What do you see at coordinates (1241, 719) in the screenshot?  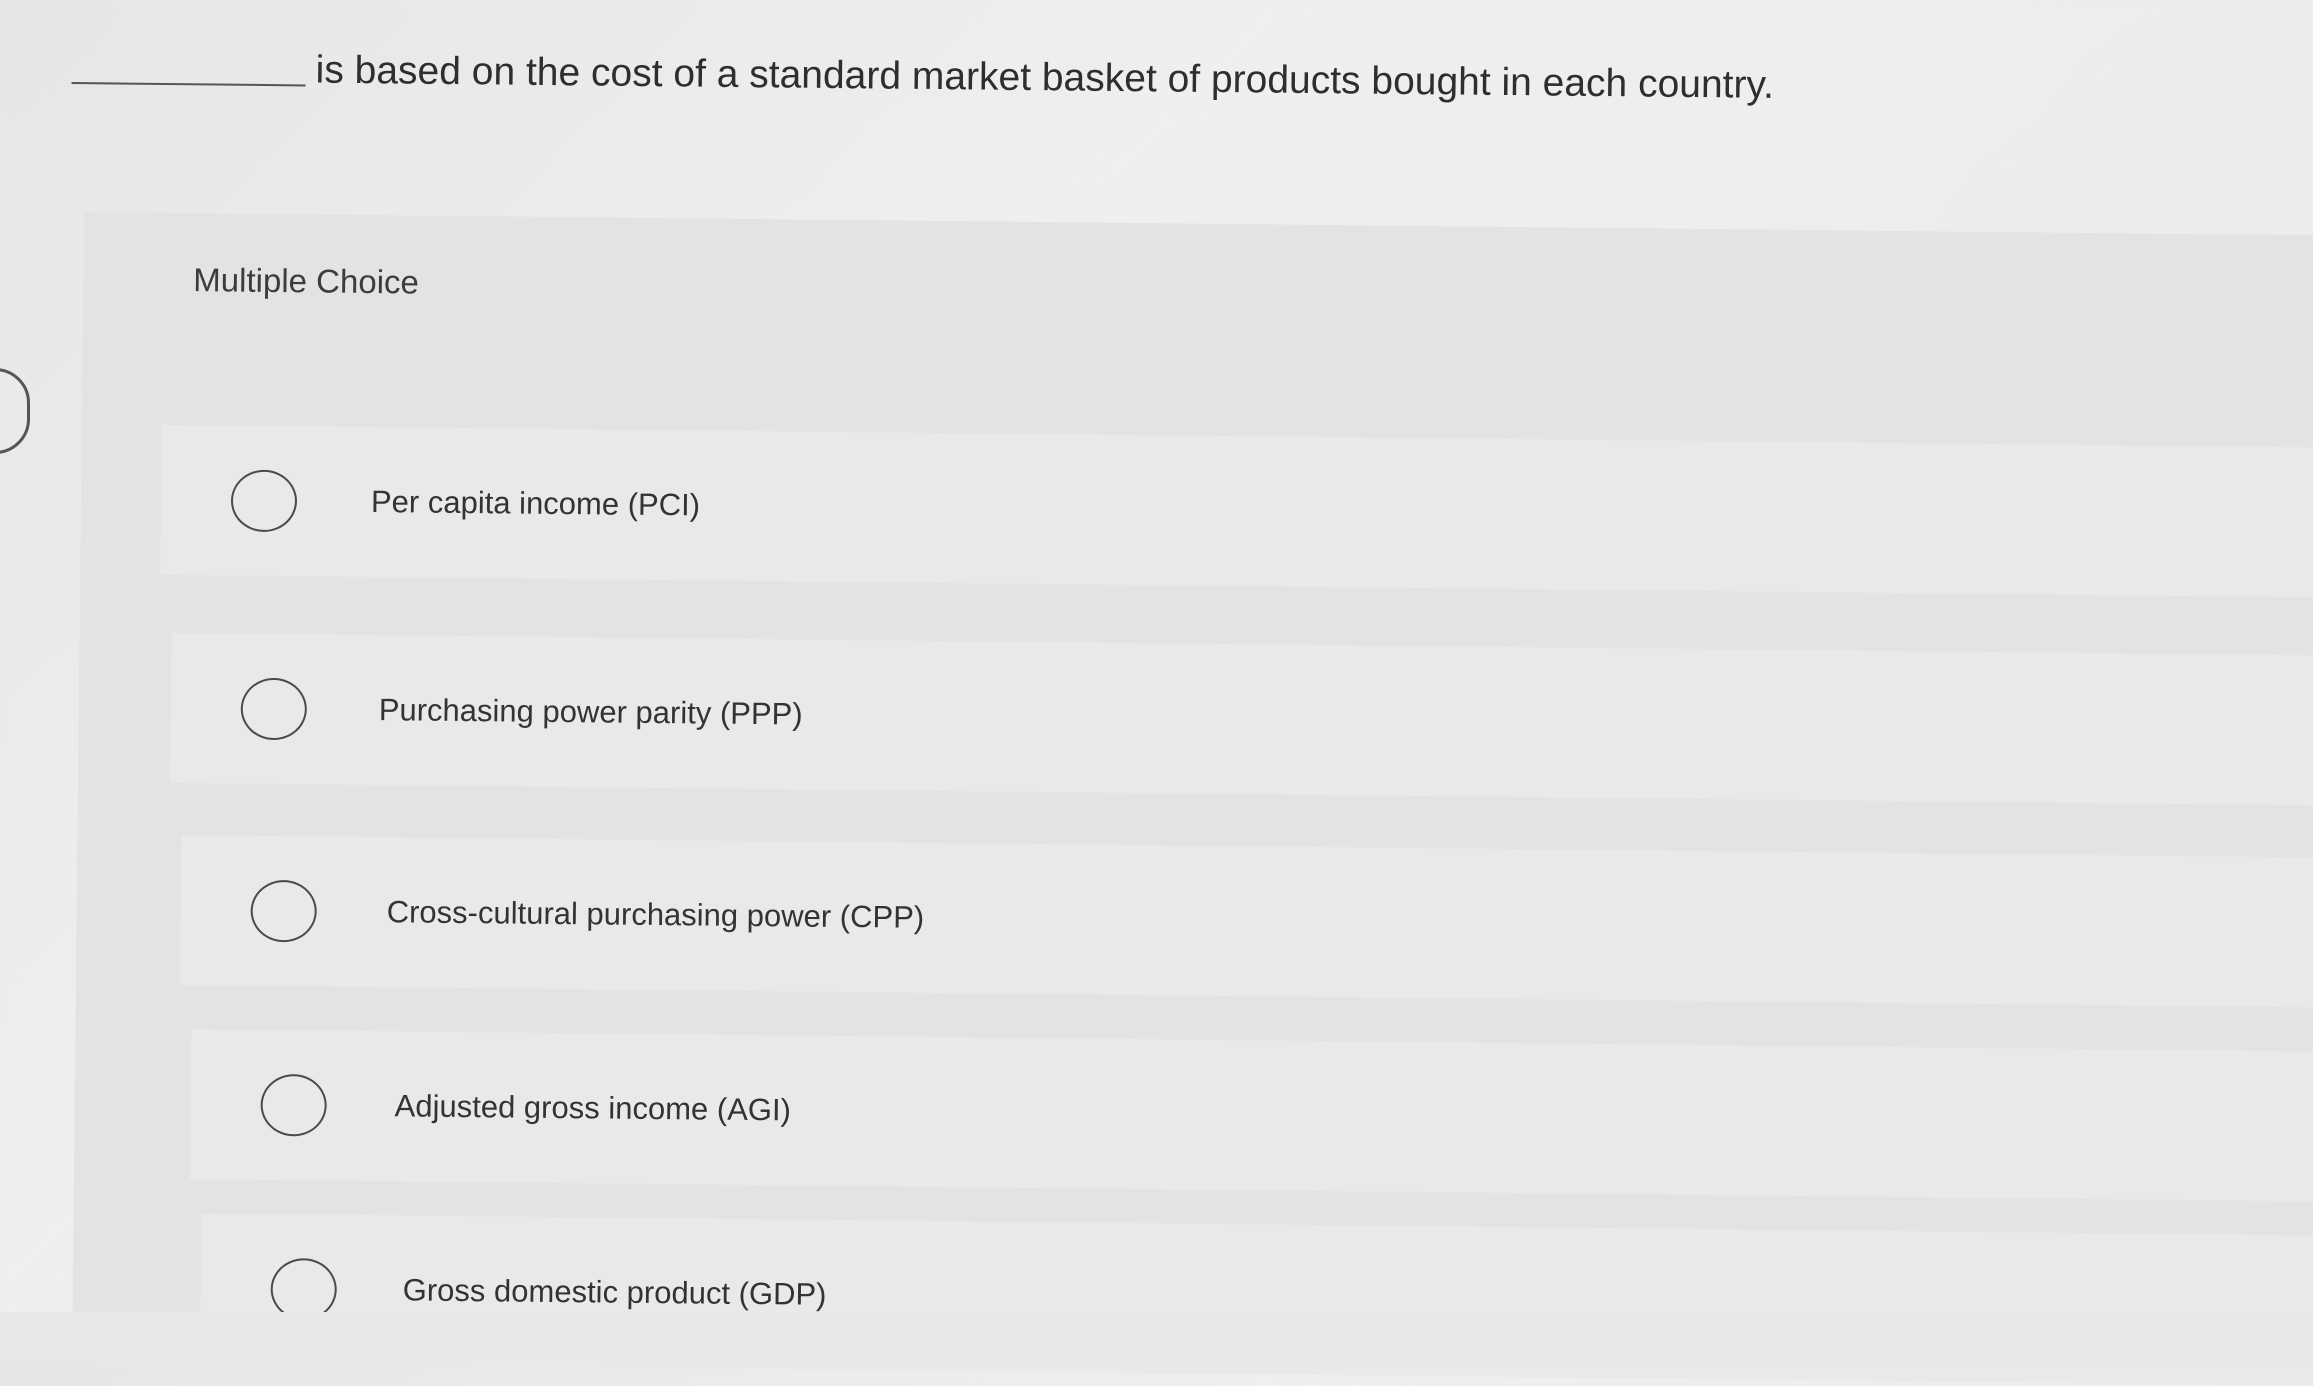 I see `option-ppp: Purchasing power parity (PPP)` at bounding box center [1241, 719].